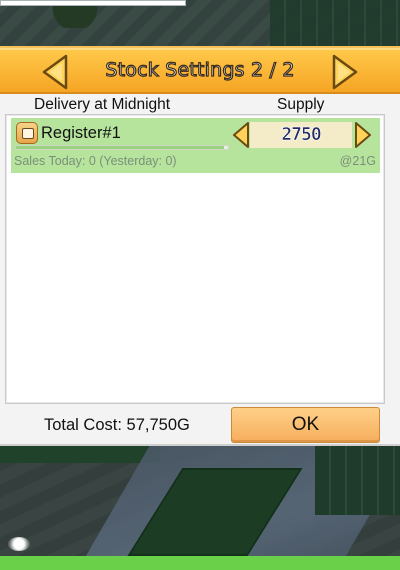 This screenshot has width=400, height=570. What do you see at coordinates (345, 72) in the screenshot?
I see `next-page-arrow-icon` at bounding box center [345, 72].